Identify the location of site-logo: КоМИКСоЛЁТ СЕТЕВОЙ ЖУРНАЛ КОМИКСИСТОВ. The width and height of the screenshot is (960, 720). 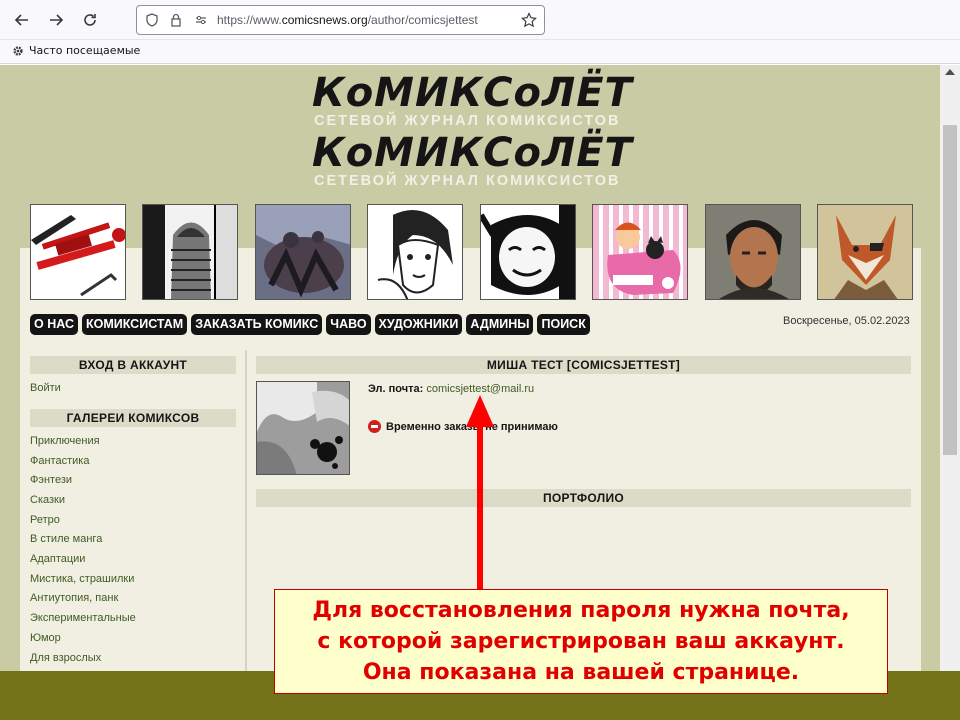
(472, 104).